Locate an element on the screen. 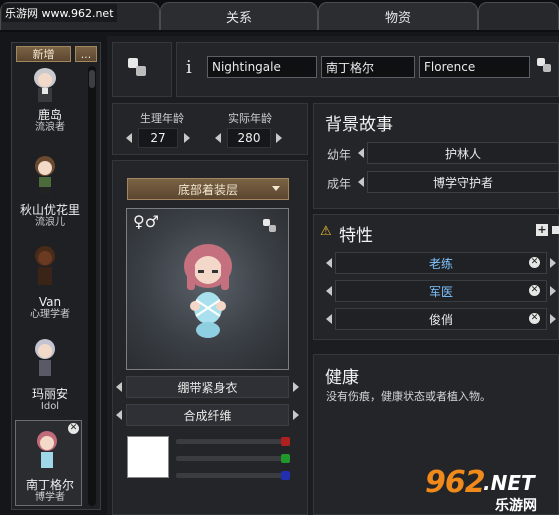 The width and height of the screenshot is (559, 515). material-prev-arrow is located at coordinates (119, 415).